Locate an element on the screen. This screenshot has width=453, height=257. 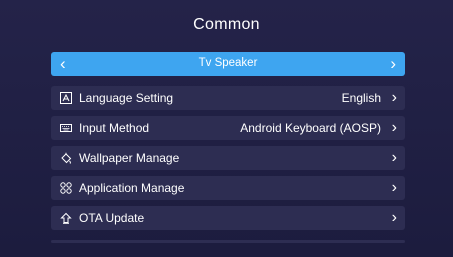
row-label: OTA Update is located at coordinates (112, 218).